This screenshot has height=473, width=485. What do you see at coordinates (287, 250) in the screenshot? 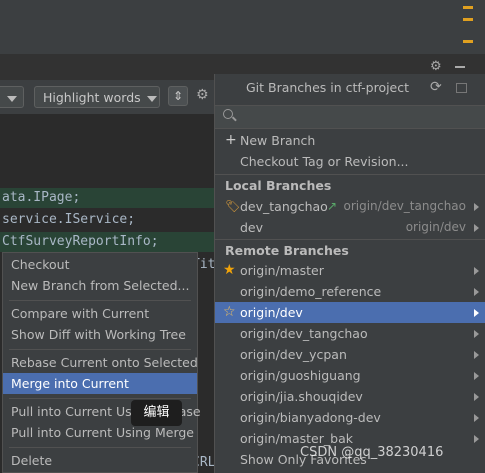
I see `remote-branches-header: Remote Branches` at bounding box center [287, 250].